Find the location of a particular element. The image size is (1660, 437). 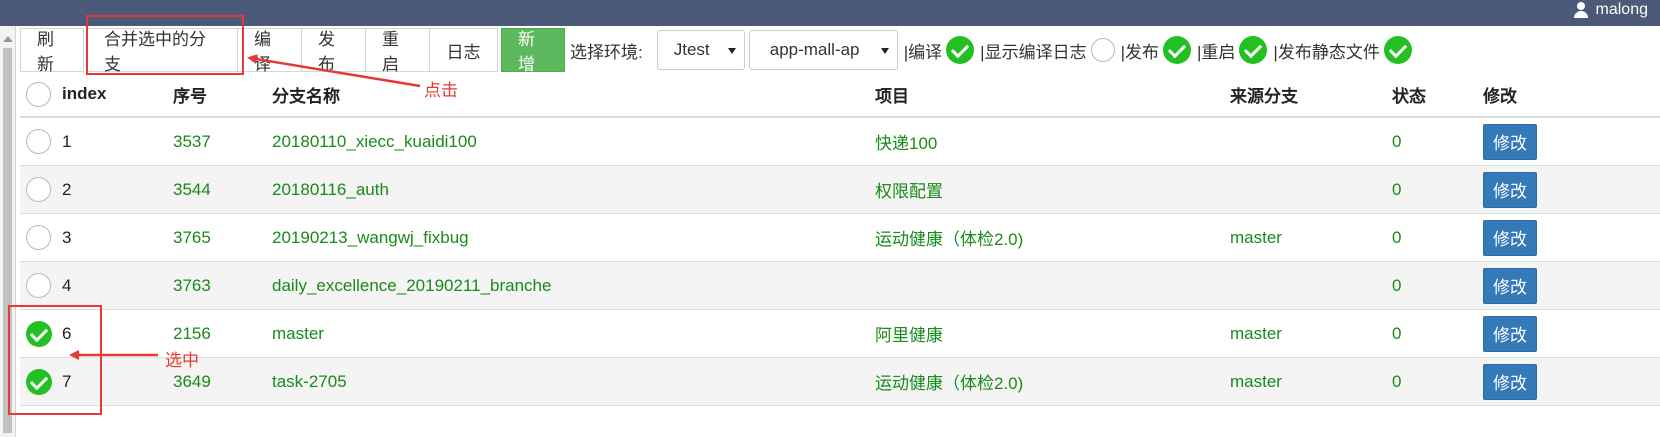

annotation-arrow-click is located at coordinates (334, 71).